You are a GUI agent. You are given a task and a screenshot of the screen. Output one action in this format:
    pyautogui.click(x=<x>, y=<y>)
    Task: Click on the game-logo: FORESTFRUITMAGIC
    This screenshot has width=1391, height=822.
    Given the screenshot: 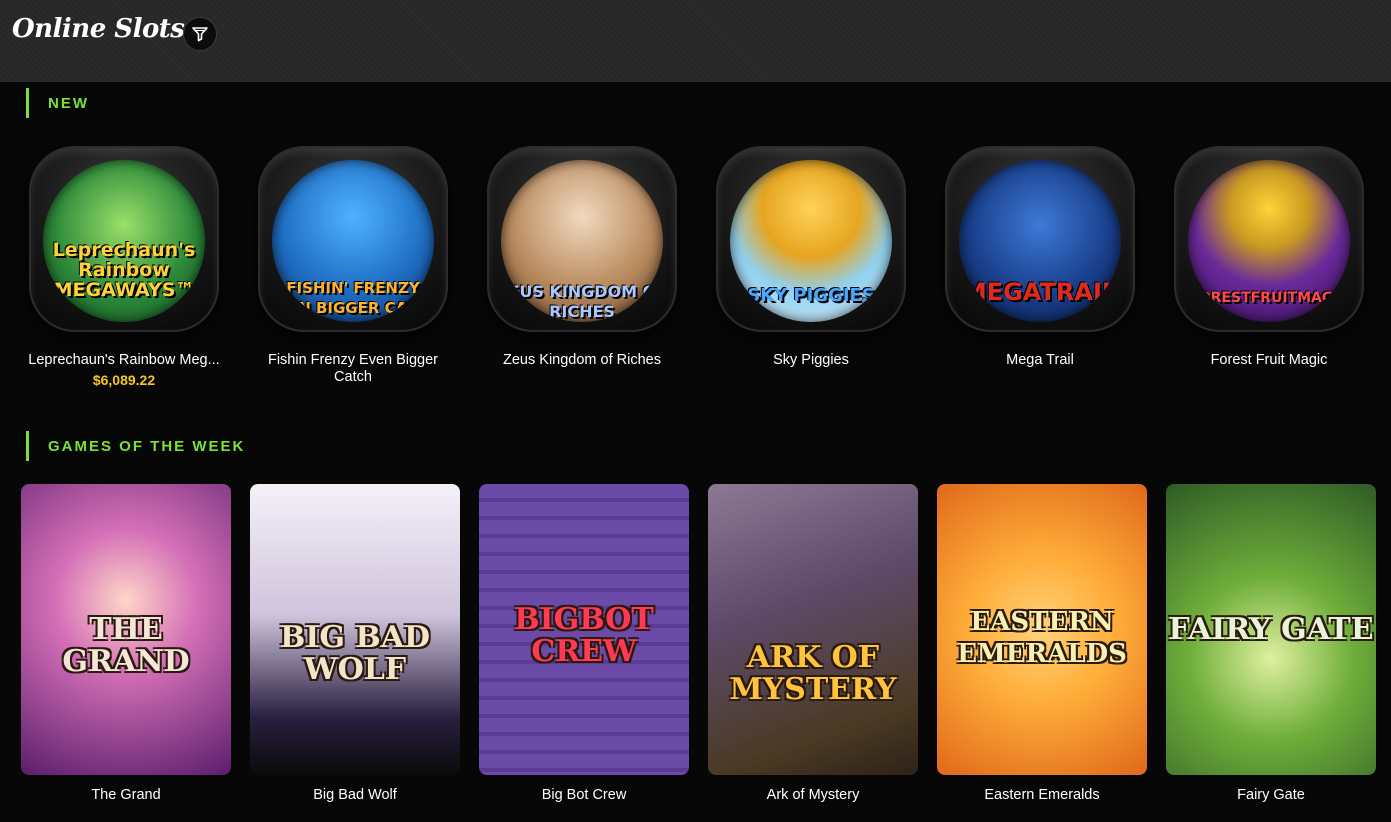 What is the action you would take?
    pyautogui.click(x=1269, y=298)
    